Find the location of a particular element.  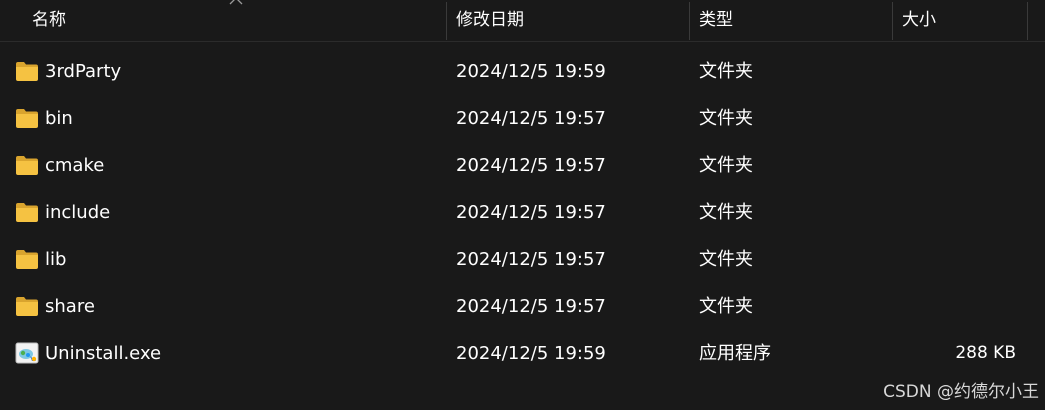

file-name: Uninstall.exe is located at coordinates (103, 353).